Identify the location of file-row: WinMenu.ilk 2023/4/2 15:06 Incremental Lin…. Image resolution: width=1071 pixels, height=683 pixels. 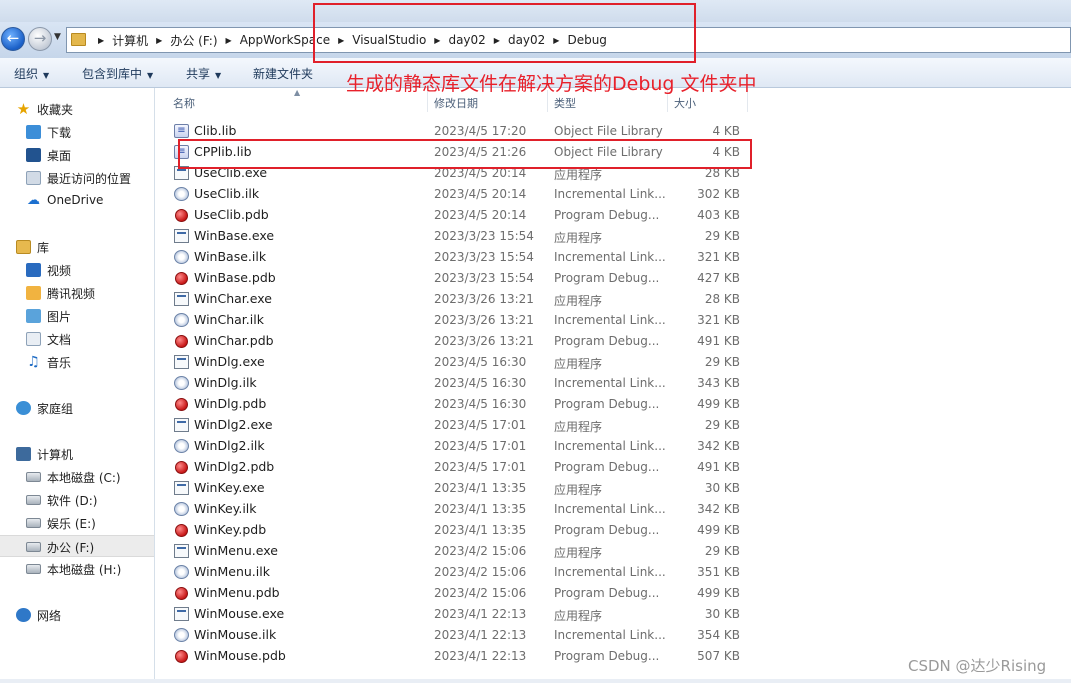
(456, 572).